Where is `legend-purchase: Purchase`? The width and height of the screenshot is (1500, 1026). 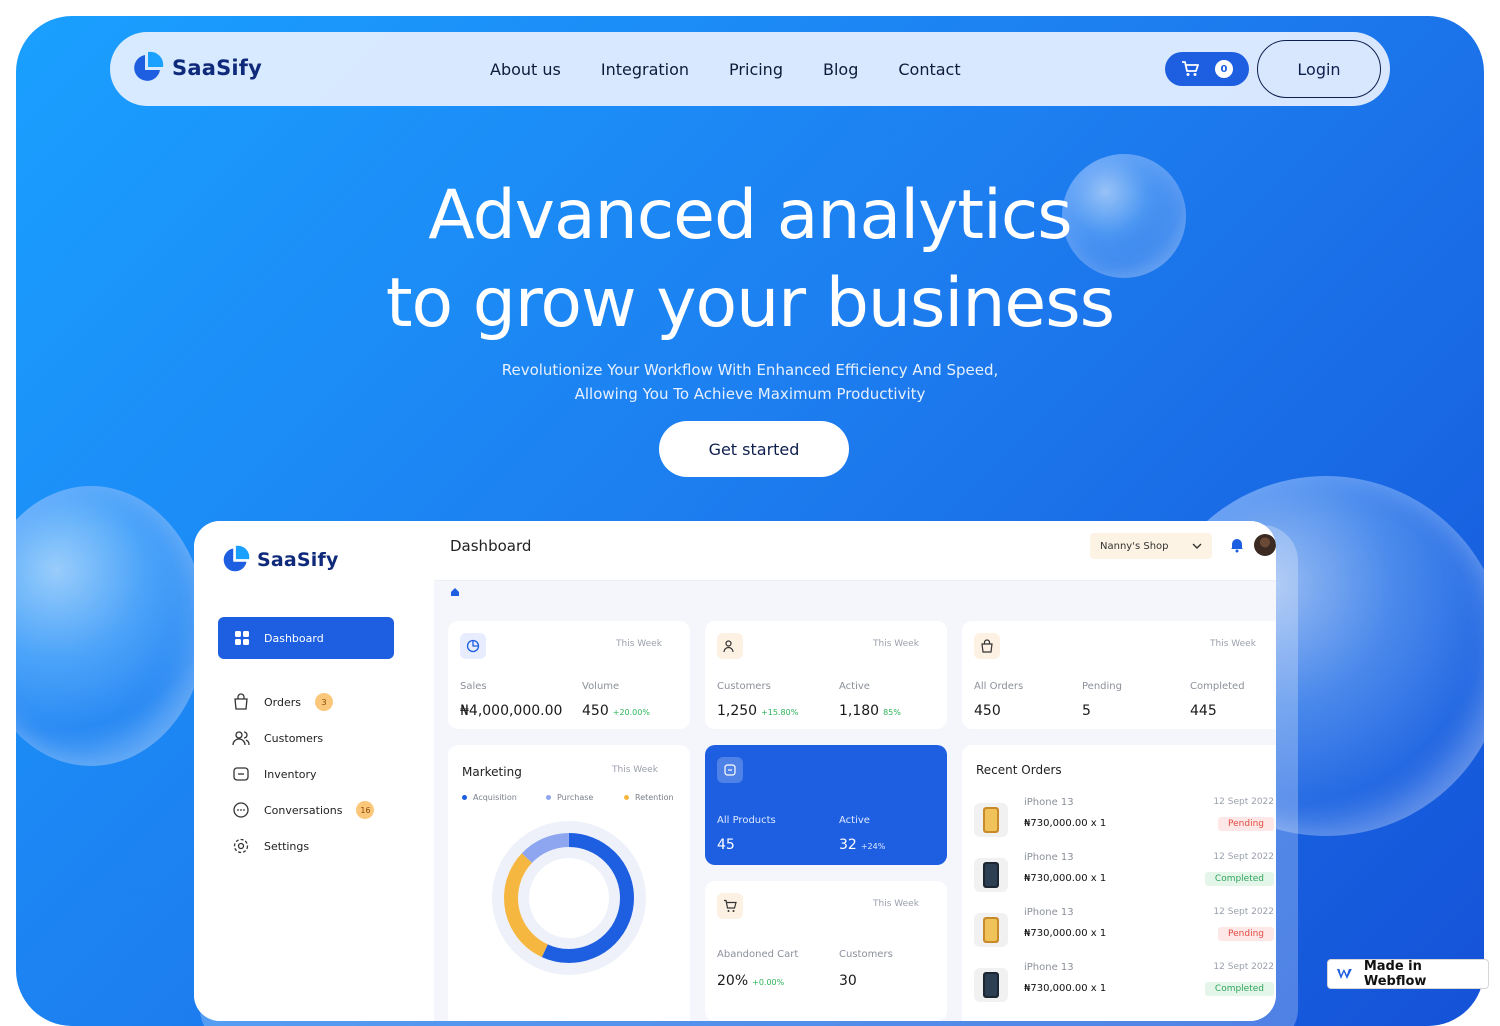
legend-purchase: Purchase is located at coordinates (569, 797).